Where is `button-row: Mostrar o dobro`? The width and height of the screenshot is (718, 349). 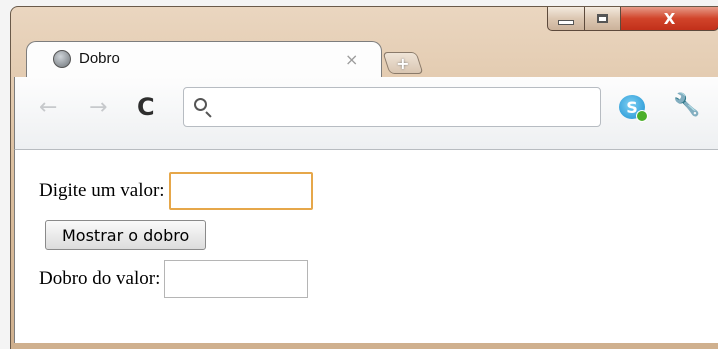 button-row: Mostrar o dobro is located at coordinates (126, 235).